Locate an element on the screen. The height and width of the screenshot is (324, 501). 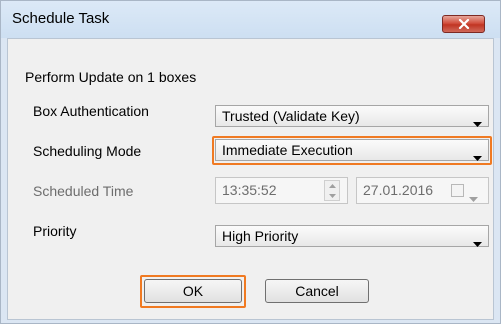
scheduled-time-label: Scheduled Time is located at coordinates (83, 191).